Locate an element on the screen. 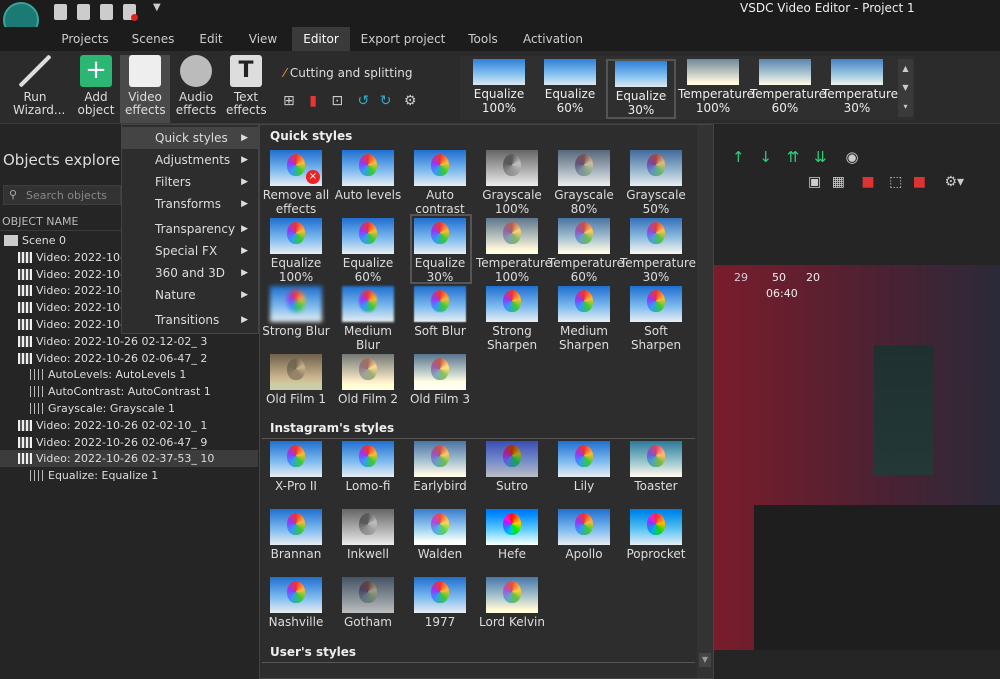  style-strong-sharpen: Strong Sharpen is located at coordinates (512, 319).